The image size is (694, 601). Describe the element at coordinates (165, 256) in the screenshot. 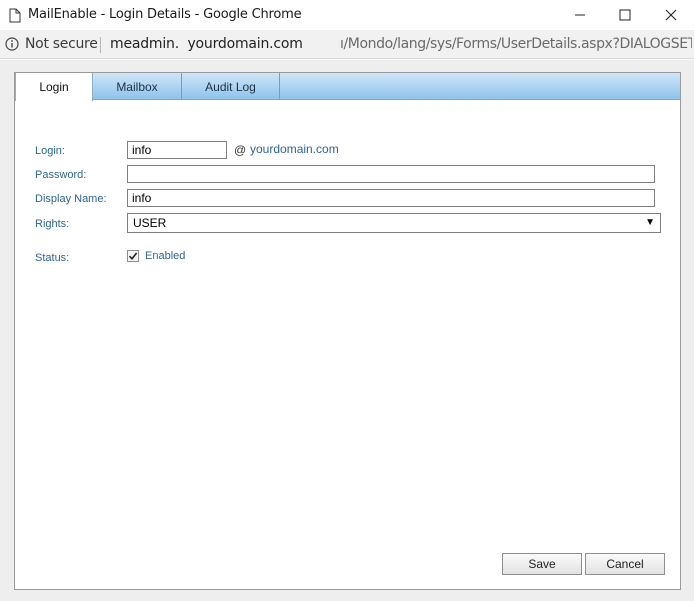

I see `status-enabled-label: Enabled` at that location.